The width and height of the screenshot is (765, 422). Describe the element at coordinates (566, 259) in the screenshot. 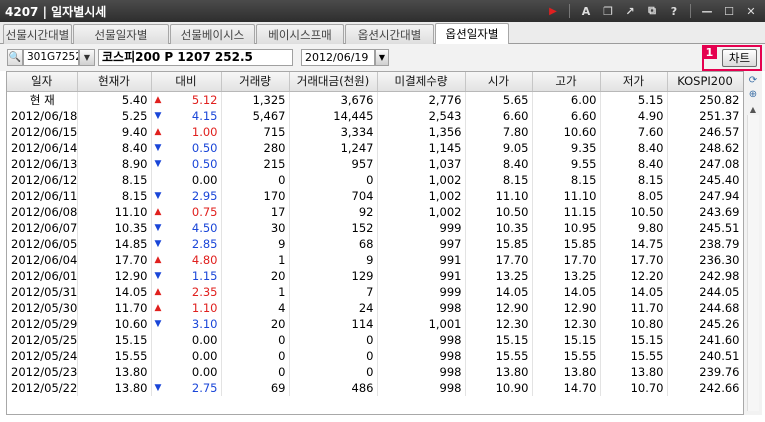

I see `cell-high: 17.70` at that location.